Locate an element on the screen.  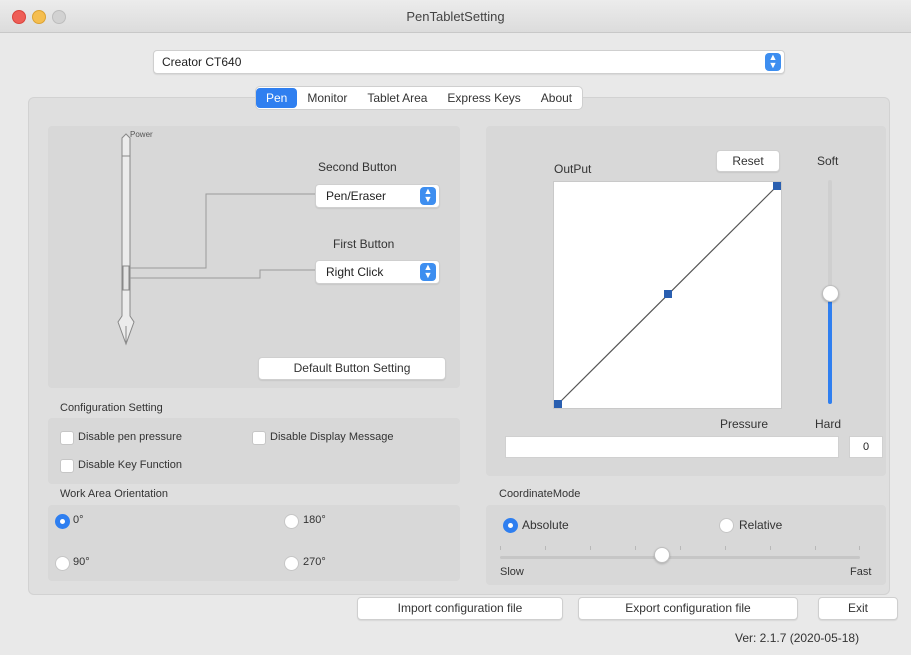
soft-label: Soft is located at coordinates (828, 161).